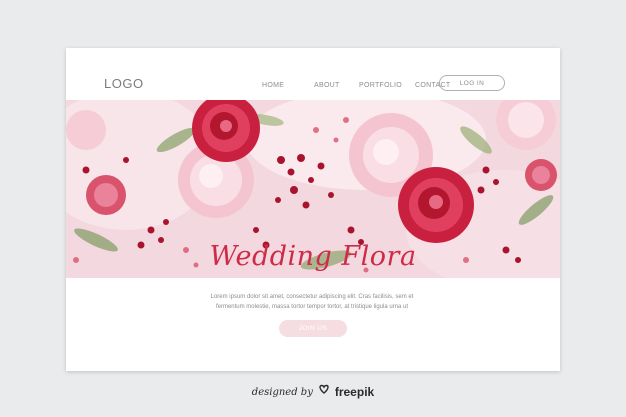  What do you see at coordinates (354, 392) in the screenshot?
I see `credit-brand: freepik` at bounding box center [354, 392].